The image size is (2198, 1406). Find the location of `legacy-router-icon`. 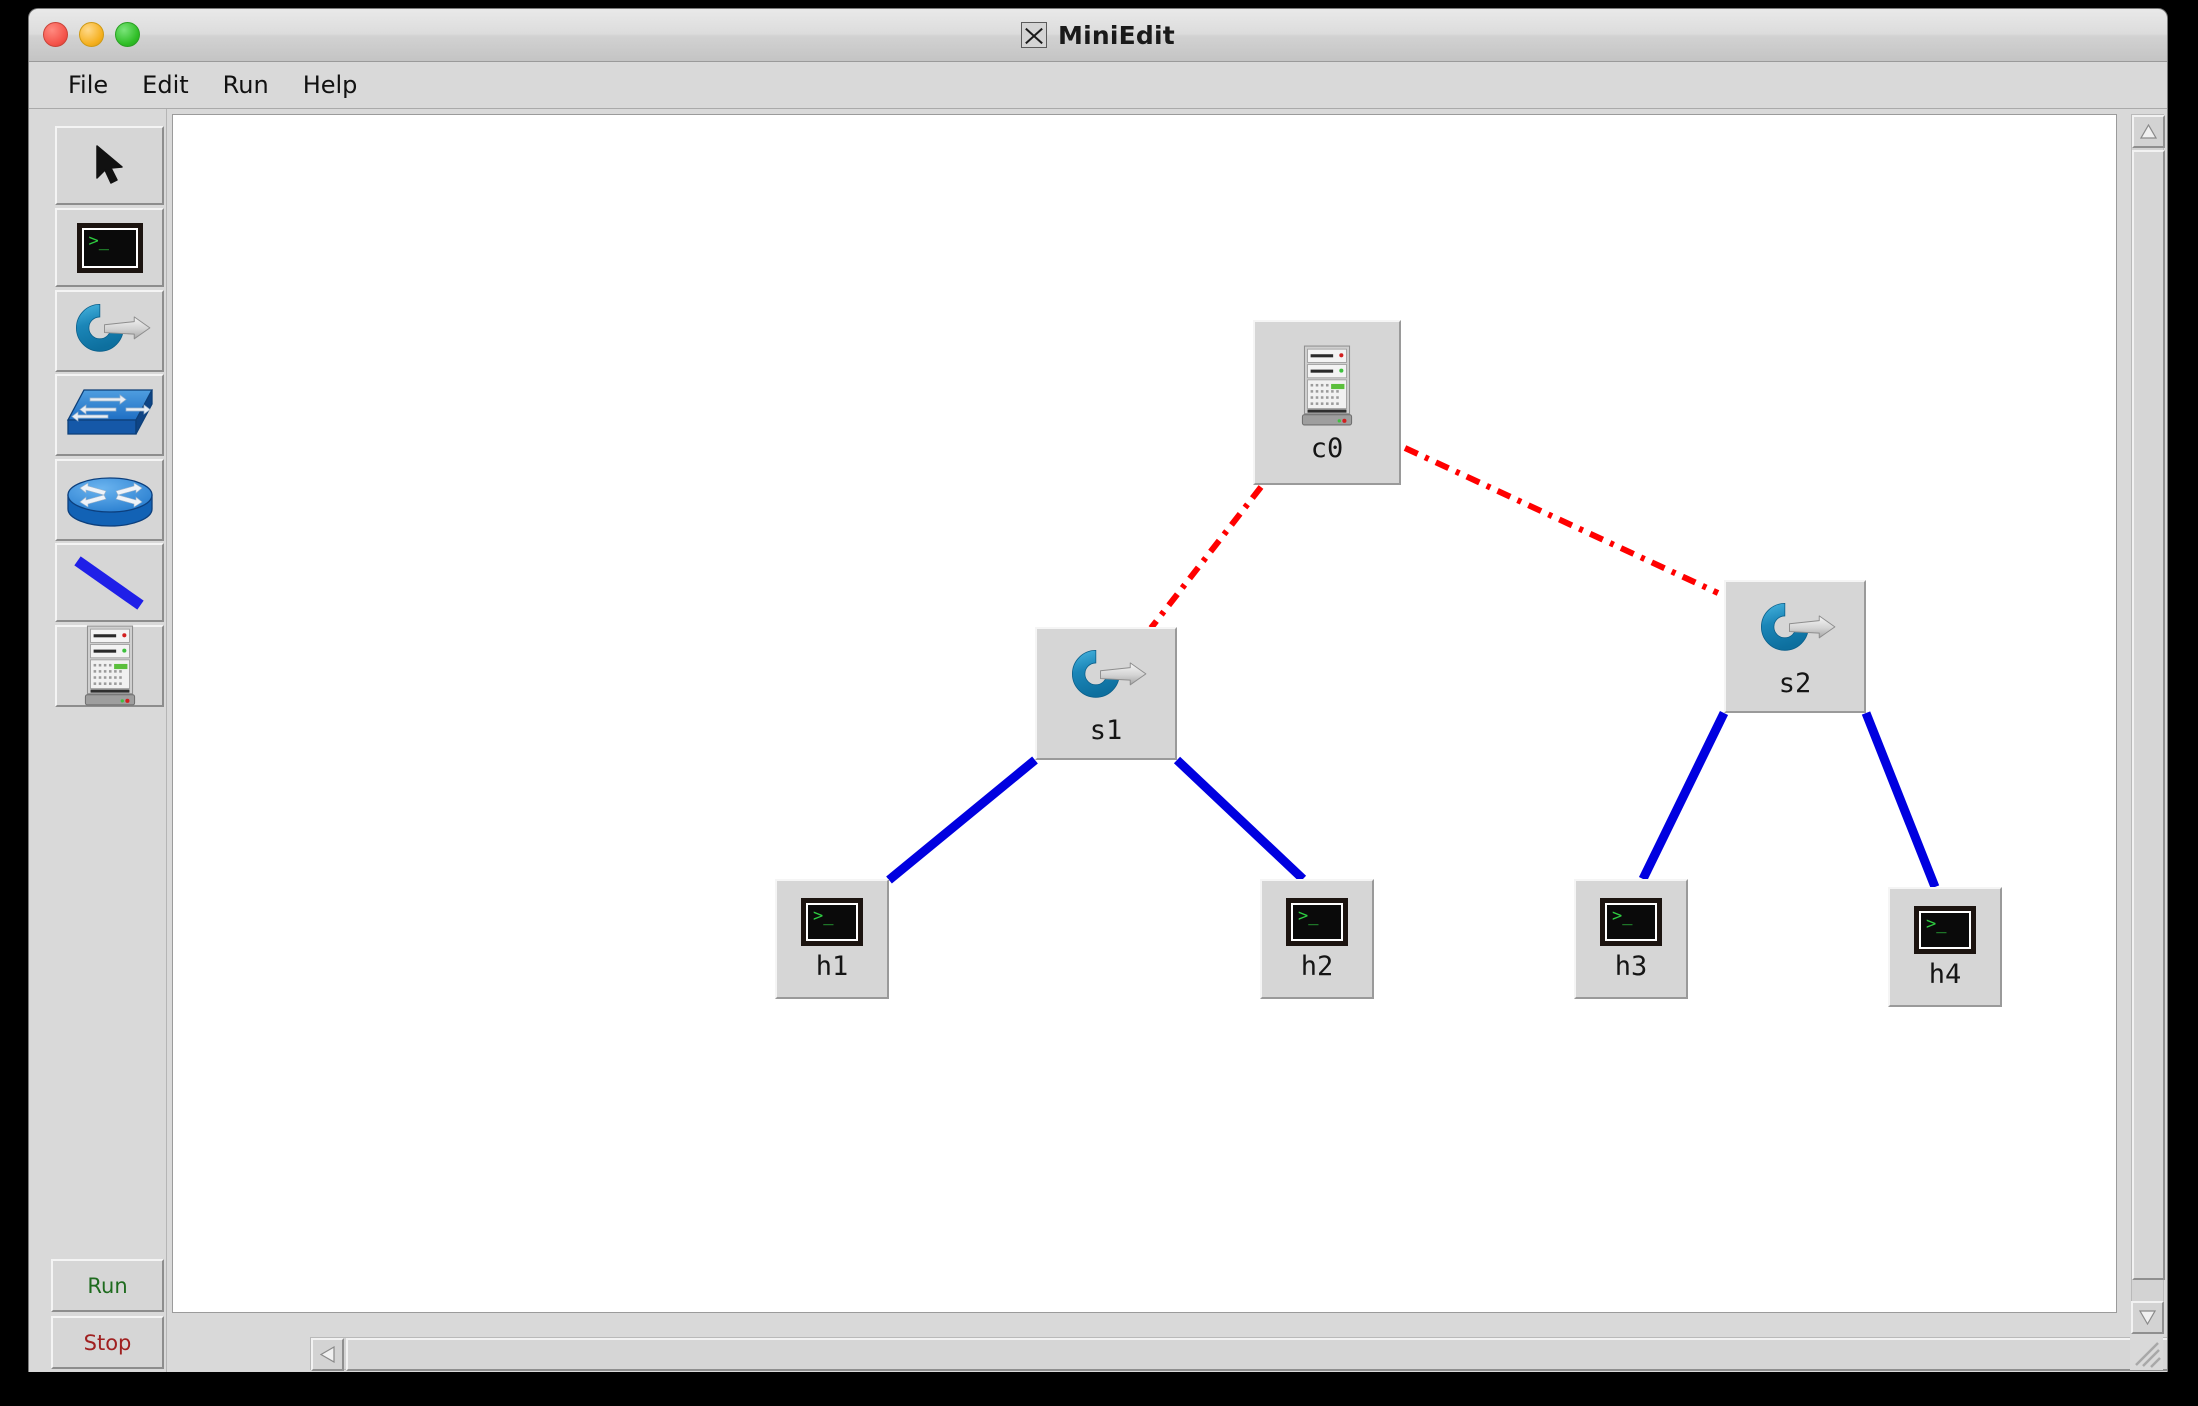

legacy-router-icon is located at coordinates (109, 502).